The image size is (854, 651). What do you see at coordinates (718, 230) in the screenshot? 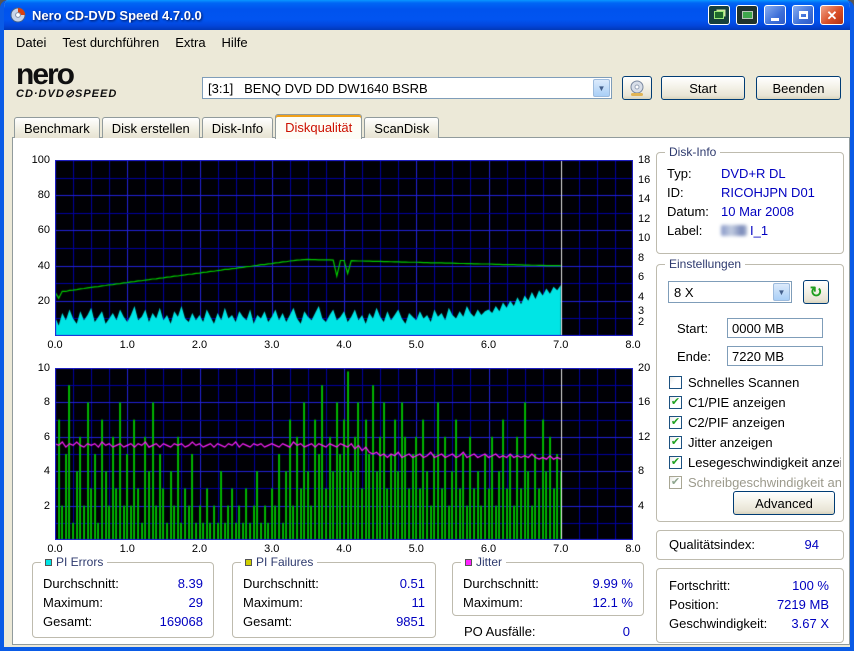
I see `disk-info-row: Label: I_1` at bounding box center [718, 230].